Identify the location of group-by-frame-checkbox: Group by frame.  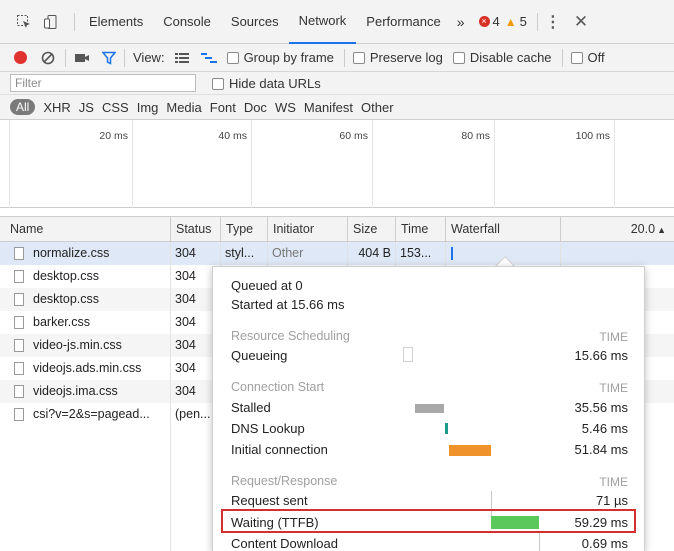
(280, 57).